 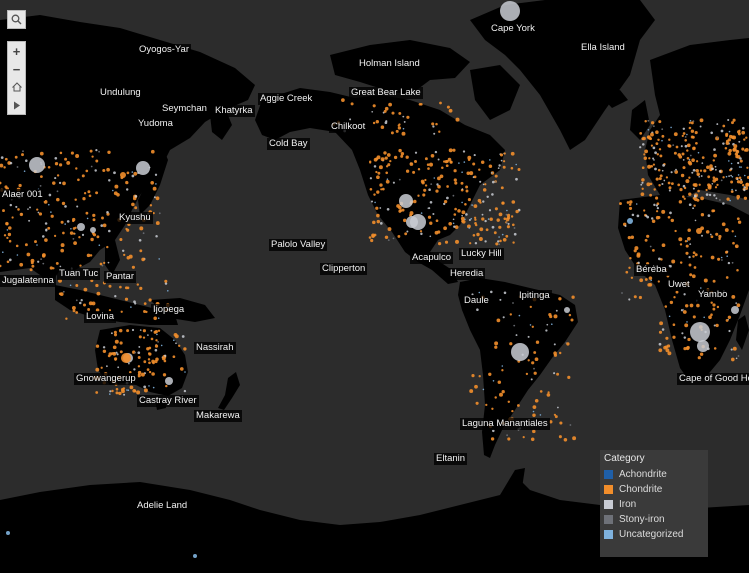 I want to click on chondrite-marker-large, so click(x=126, y=358).